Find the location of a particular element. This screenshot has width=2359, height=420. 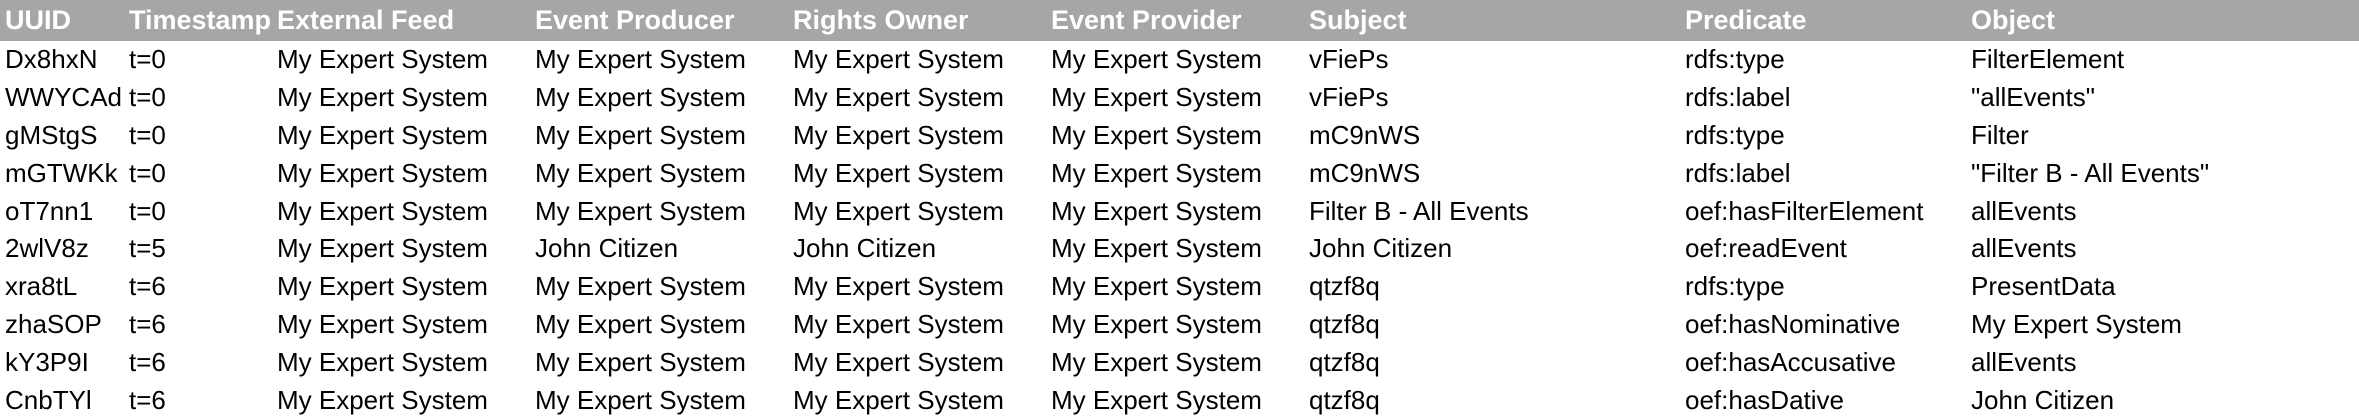

cell-predicate: oef:hasFilterElement is located at coordinates (1823, 211).